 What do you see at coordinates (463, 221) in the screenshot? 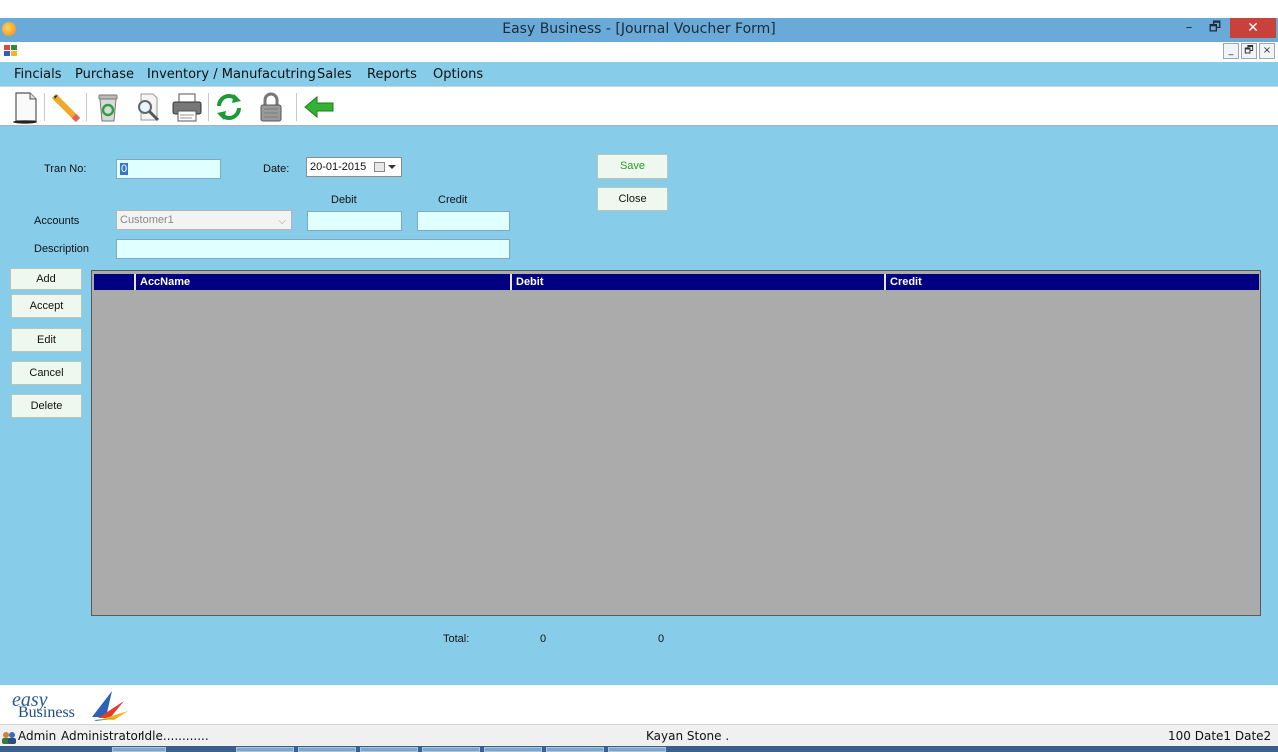
I see `credit-input` at bounding box center [463, 221].